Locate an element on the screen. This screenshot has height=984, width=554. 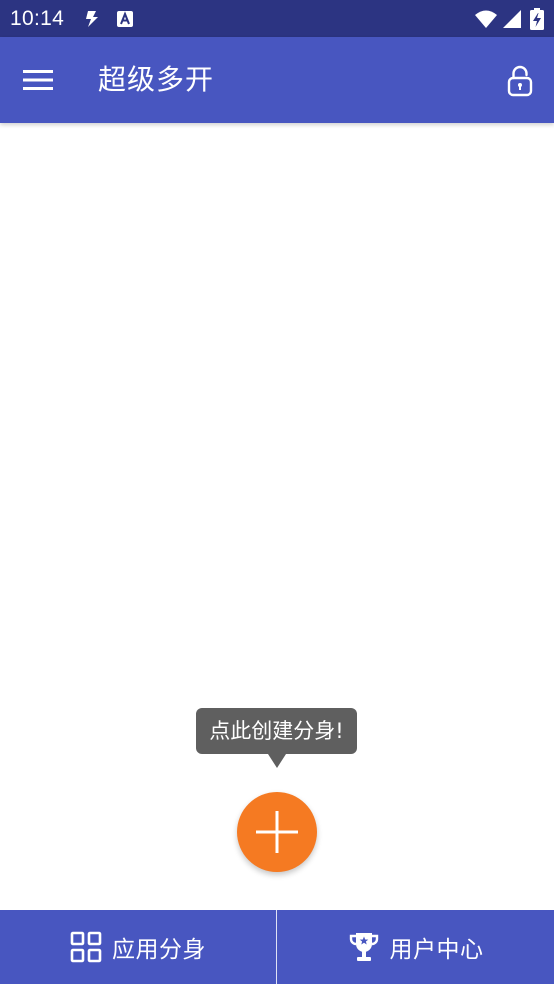
tooltip-arrow is located at coordinates (277, 761).